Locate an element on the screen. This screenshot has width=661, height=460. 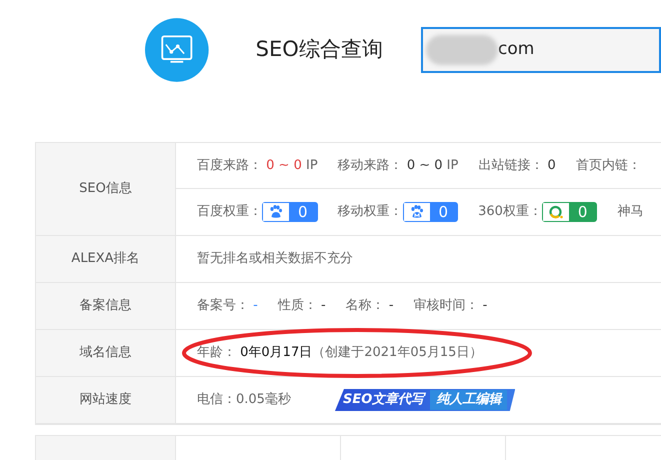
info-text: 审核时间： - is located at coordinates (451, 306).